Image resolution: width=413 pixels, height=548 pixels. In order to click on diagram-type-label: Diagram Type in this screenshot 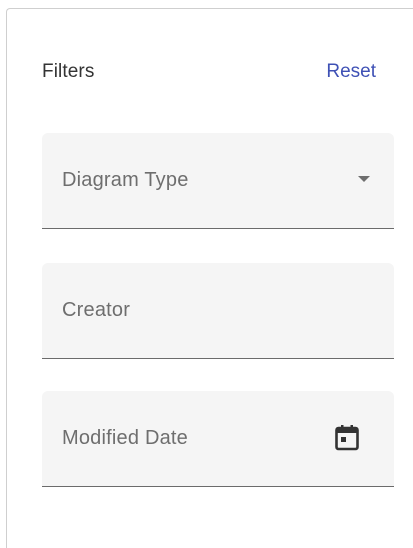, I will do `click(125, 180)`.